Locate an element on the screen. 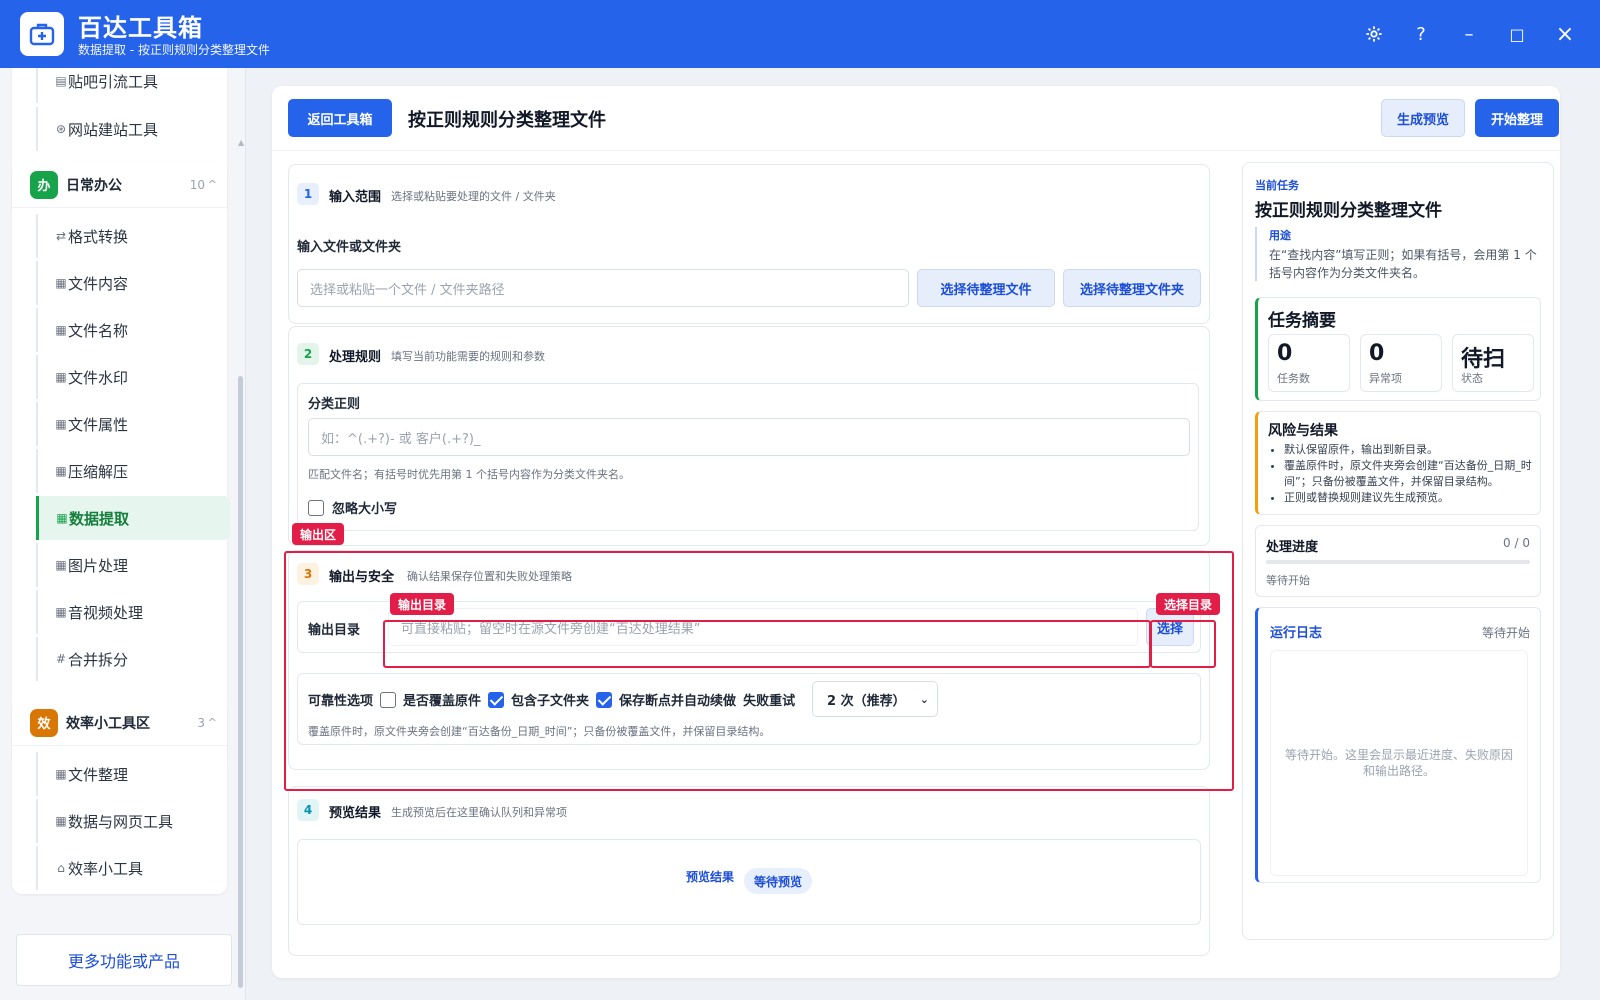  section-desc: 填写当前功能需要的规则和参数 is located at coordinates (468, 356).